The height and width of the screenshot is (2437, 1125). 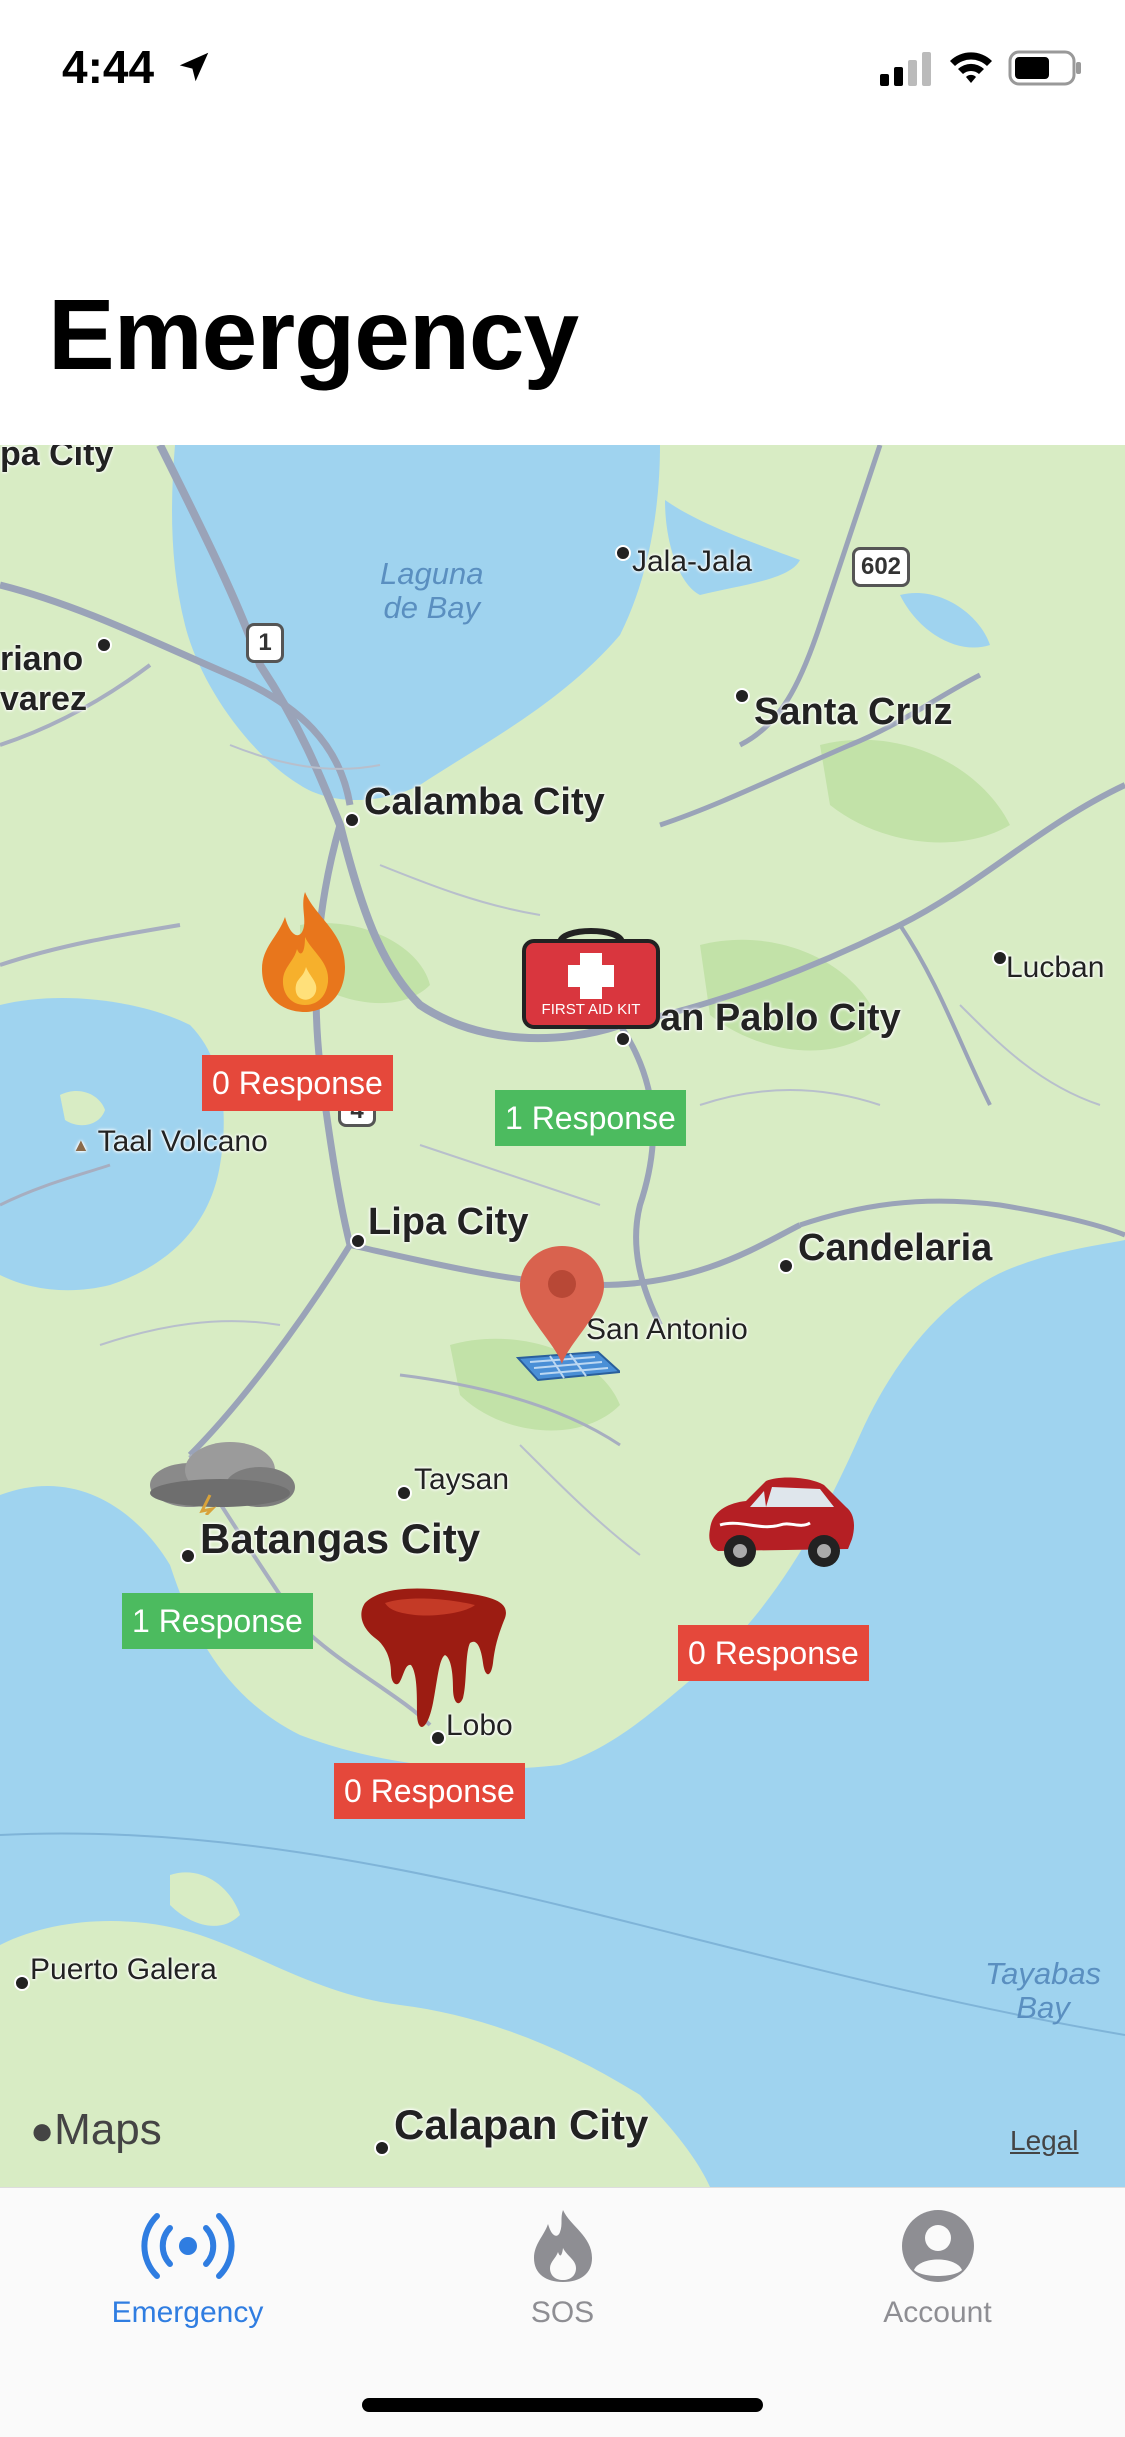 What do you see at coordinates (881, 567) in the screenshot?
I see `route-shield-602: 602` at bounding box center [881, 567].